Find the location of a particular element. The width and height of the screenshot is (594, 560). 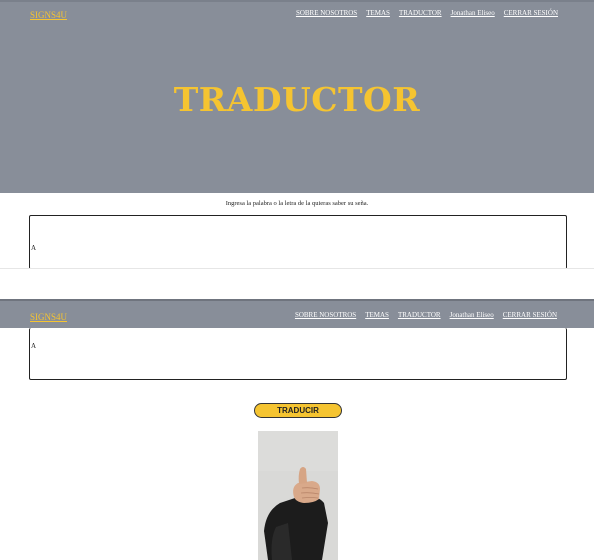

sign-result-image is located at coordinates (298, 495).